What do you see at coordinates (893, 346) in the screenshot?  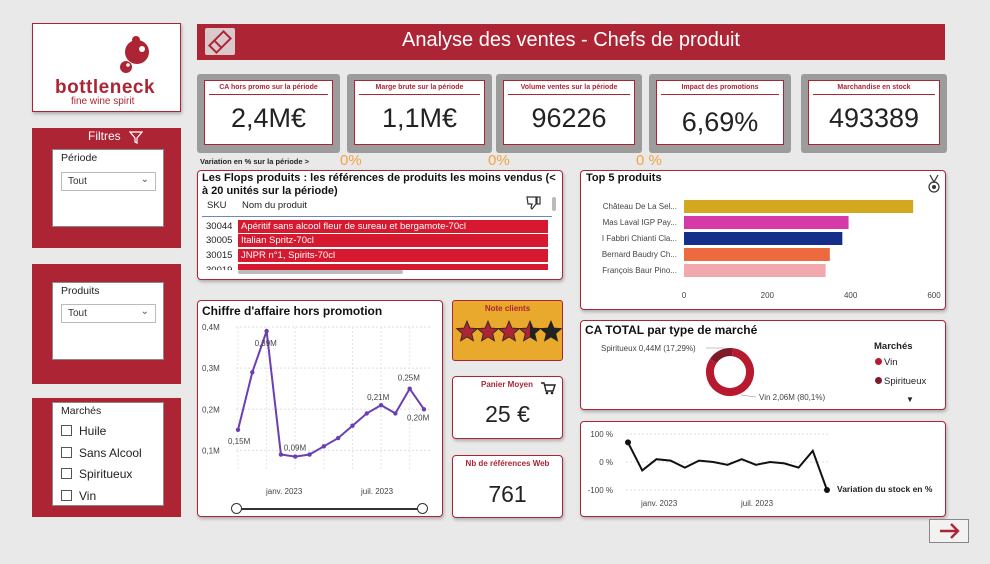 I see `legend-title: Marchés` at bounding box center [893, 346].